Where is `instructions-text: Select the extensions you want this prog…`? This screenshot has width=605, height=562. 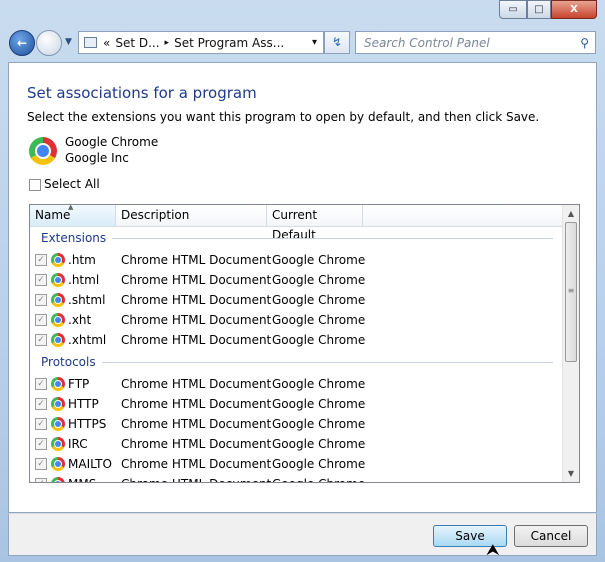
instructions-text: Select the extensions you want this prog… is located at coordinates (283, 117).